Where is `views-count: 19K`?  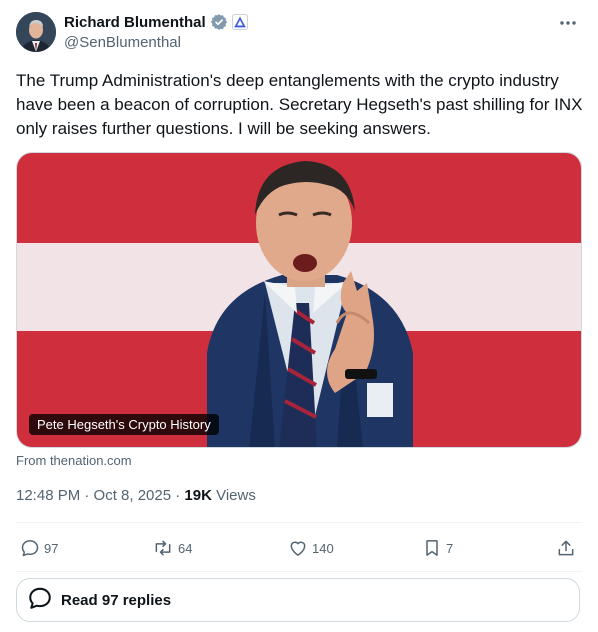 views-count: 19K is located at coordinates (198, 495).